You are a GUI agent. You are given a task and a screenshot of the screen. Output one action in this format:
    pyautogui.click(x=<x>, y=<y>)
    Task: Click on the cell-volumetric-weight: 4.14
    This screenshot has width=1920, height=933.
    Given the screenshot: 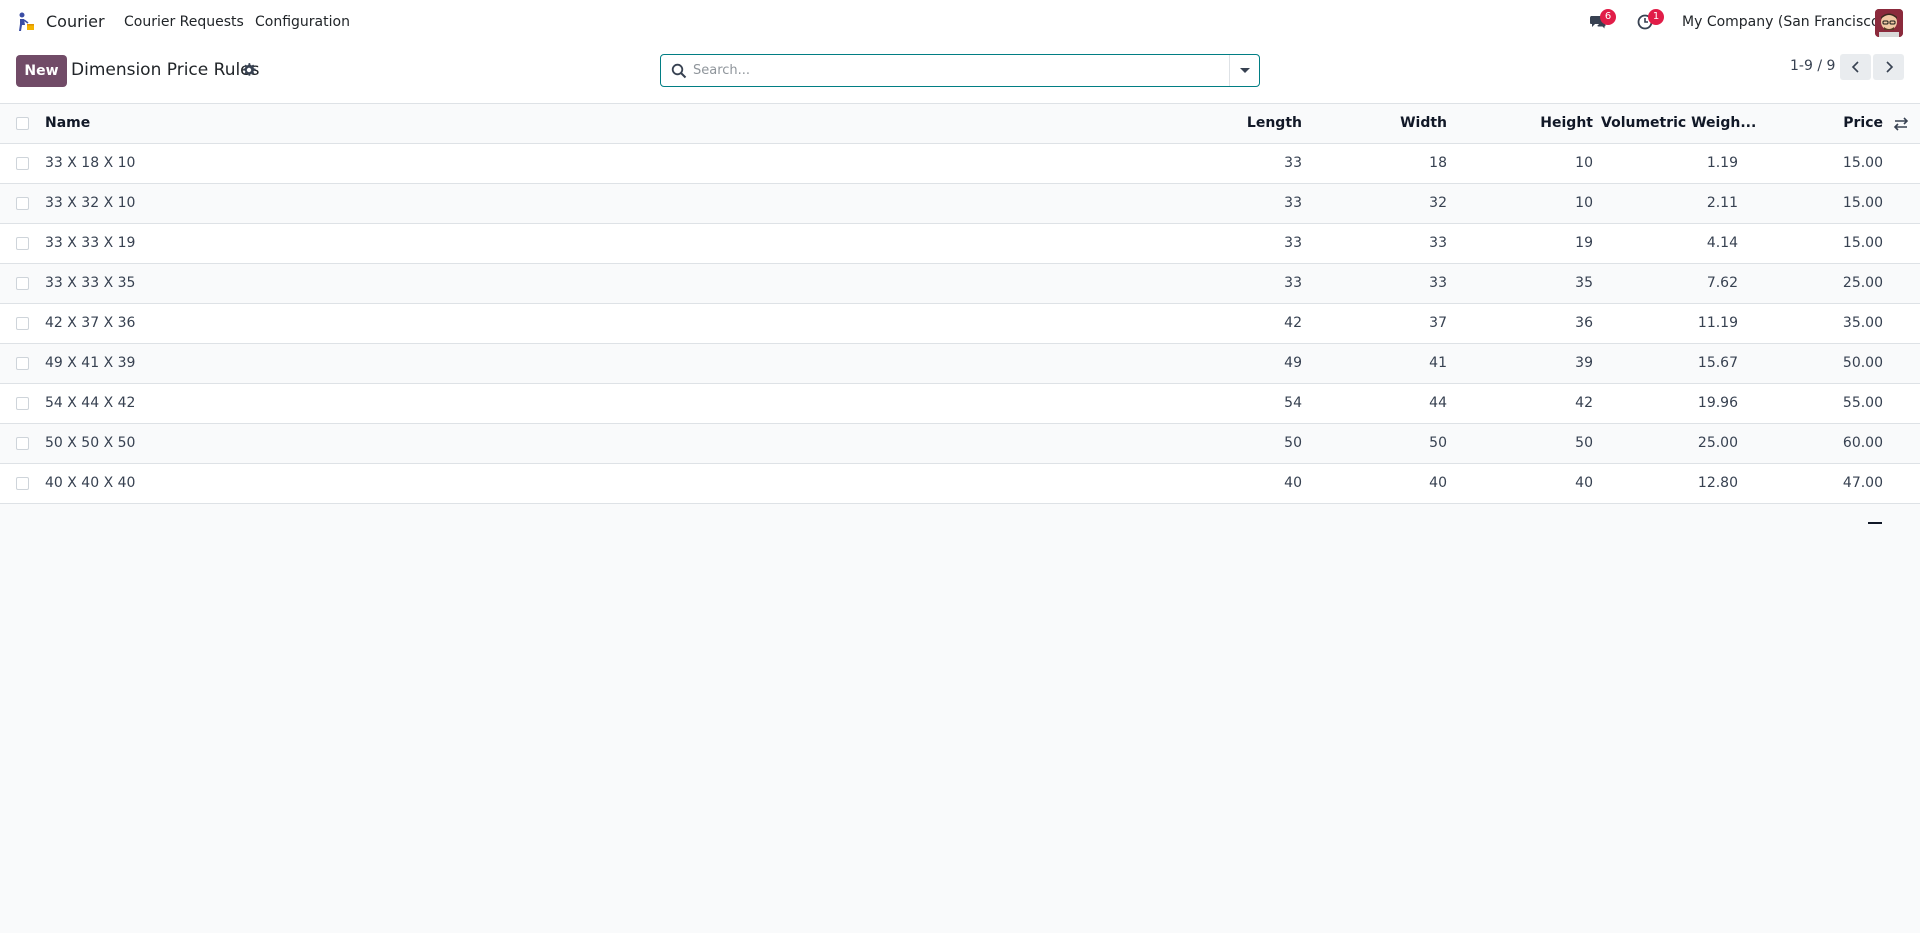 What is the action you would take?
    pyautogui.click(x=1722, y=243)
    